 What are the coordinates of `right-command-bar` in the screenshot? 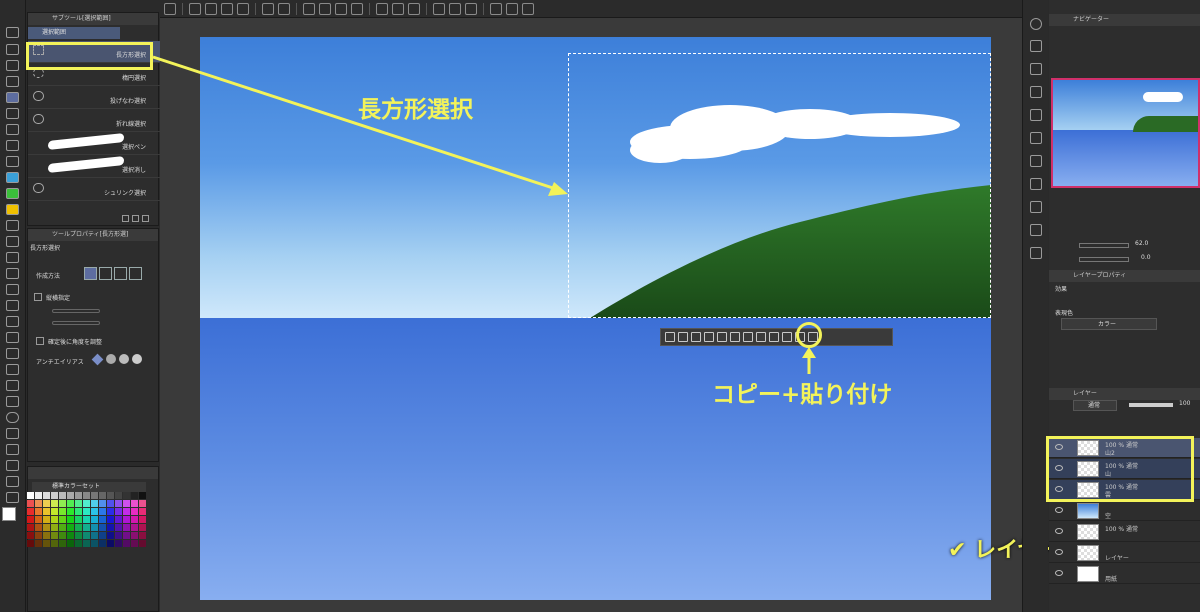 It's located at (1035, 306).